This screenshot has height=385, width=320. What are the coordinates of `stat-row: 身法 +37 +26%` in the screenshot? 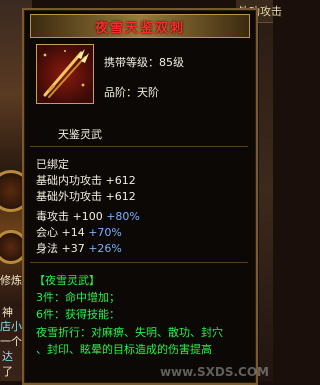 It's located at (79, 248).